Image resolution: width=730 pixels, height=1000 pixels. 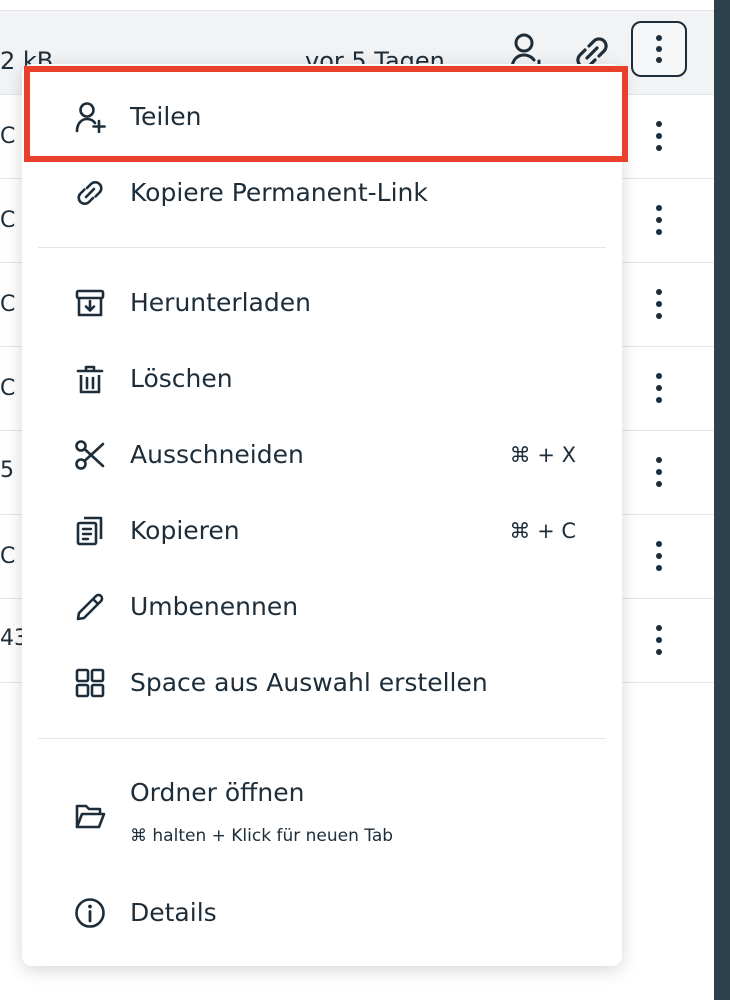 I want to click on menu-item-label: Ordner öffnen, so click(x=217, y=792).